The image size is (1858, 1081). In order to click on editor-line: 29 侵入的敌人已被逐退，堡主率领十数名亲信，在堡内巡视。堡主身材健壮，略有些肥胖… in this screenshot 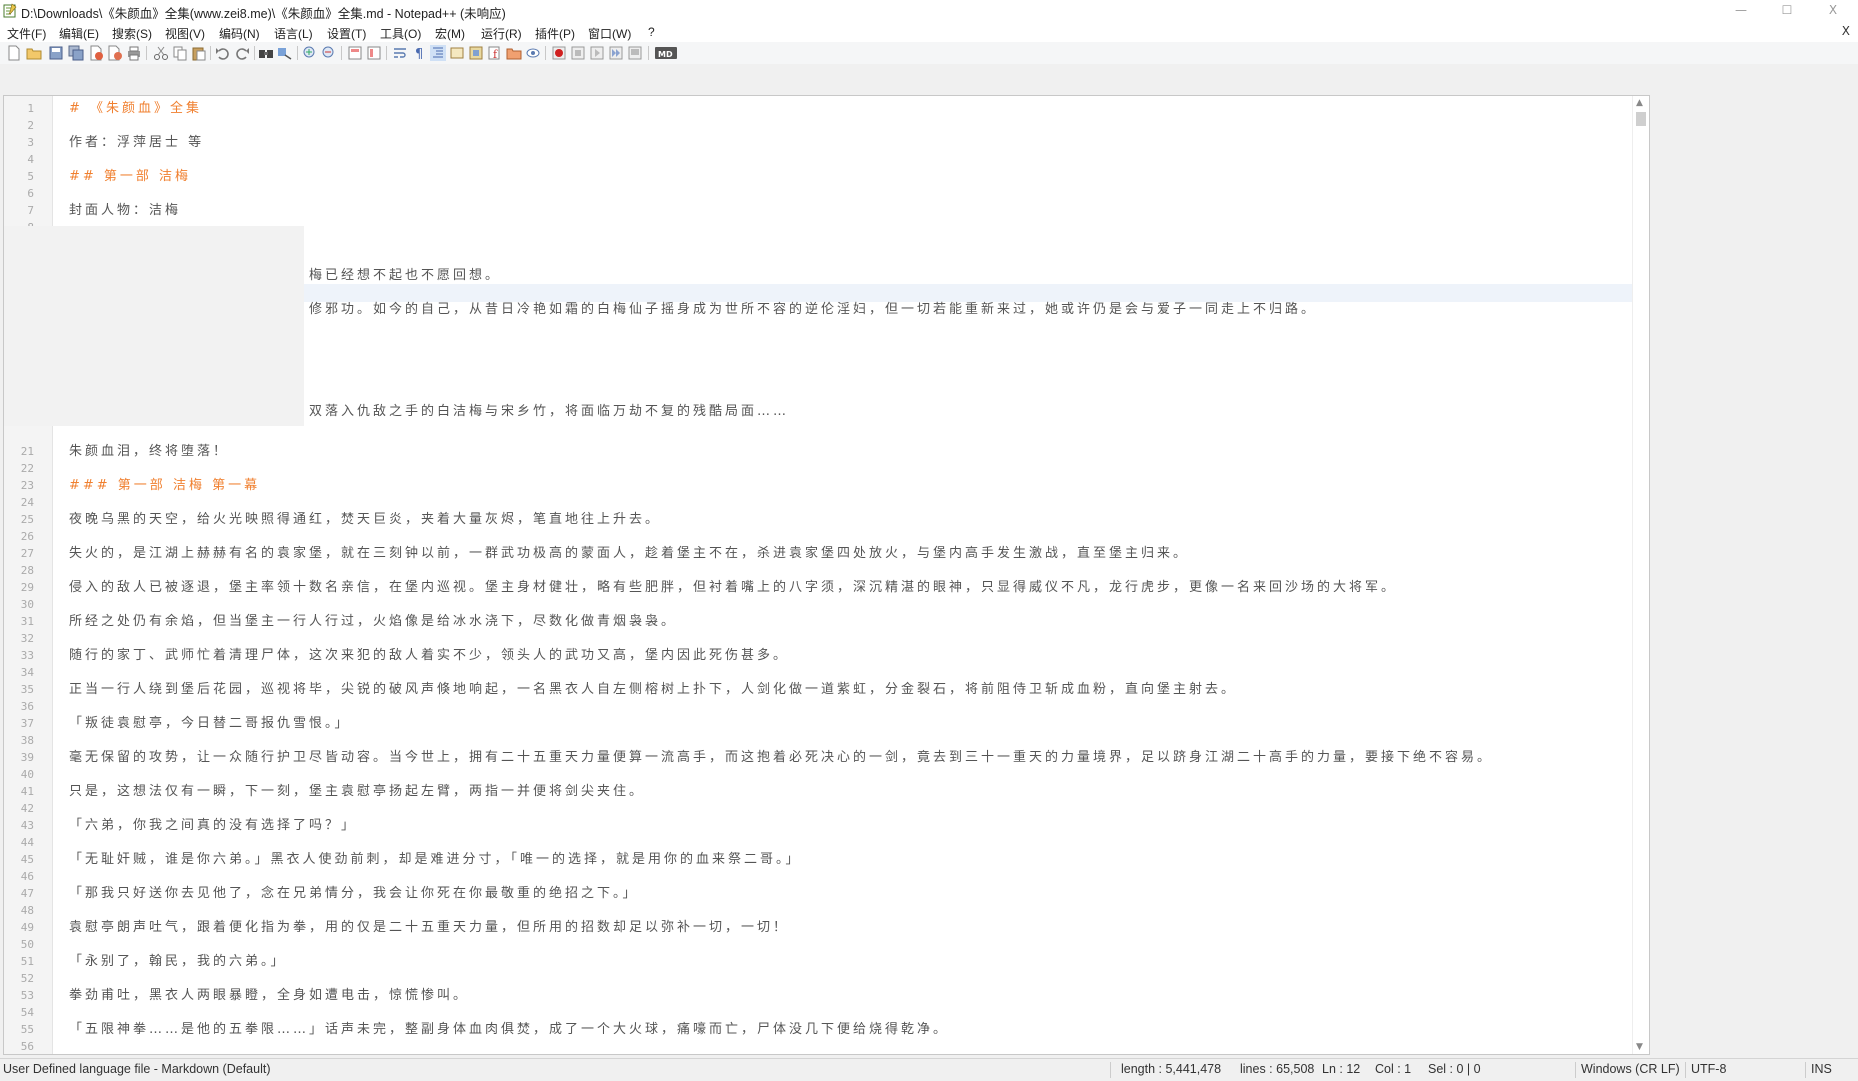, I will do `click(819, 587)`.